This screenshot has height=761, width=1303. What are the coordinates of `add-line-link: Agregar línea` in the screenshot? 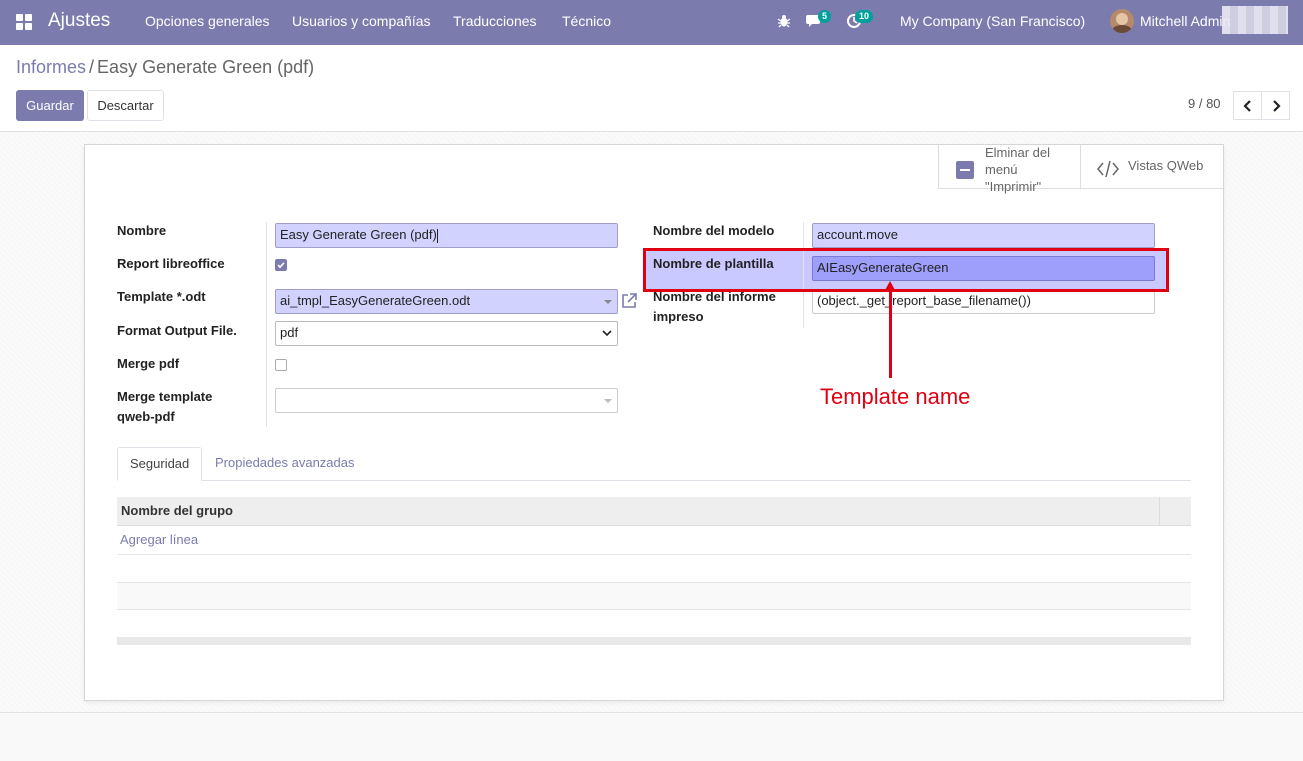 It's located at (159, 539).